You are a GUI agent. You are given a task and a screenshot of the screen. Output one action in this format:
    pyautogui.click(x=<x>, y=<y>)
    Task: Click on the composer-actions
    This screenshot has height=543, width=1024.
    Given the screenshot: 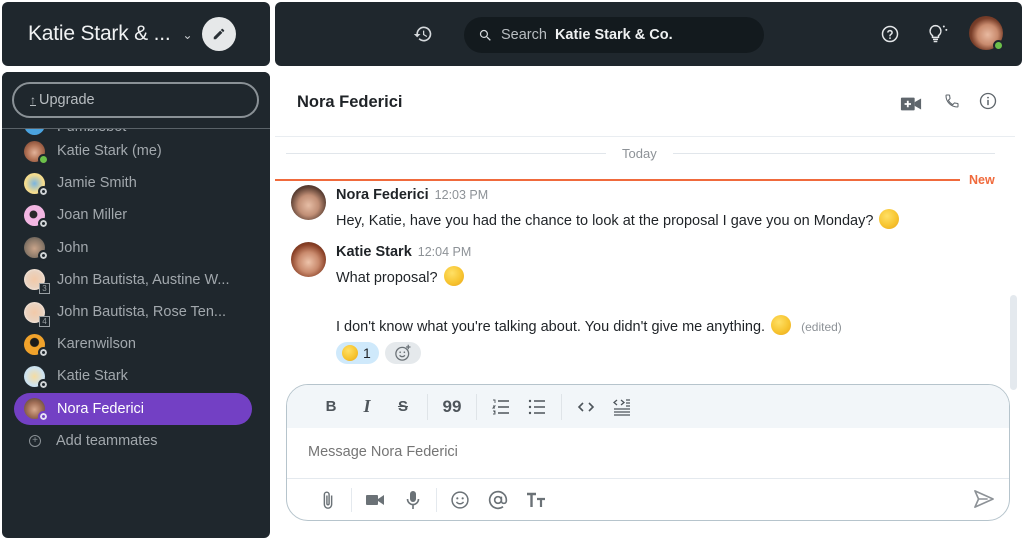 What is the action you would take?
    pyautogui.click(x=432, y=500)
    